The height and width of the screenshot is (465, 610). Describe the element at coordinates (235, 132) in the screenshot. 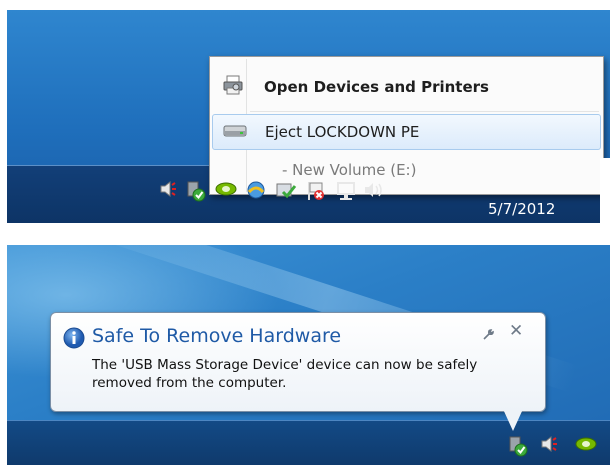

I see `drive-icon` at that location.